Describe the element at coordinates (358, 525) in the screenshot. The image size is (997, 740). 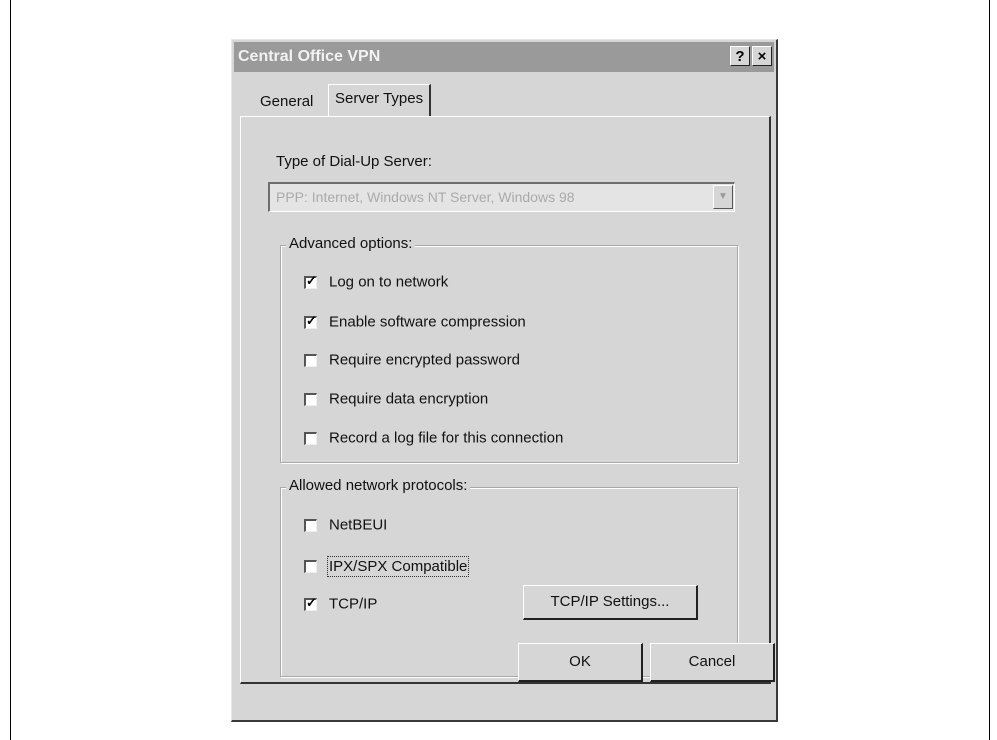
I see `protocol-label: NetBEUI` at that location.